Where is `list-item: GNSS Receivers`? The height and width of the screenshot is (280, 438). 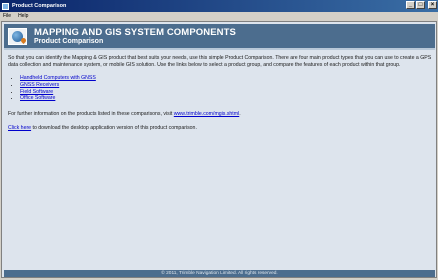 list-item: GNSS Receivers is located at coordinates (226, 85).